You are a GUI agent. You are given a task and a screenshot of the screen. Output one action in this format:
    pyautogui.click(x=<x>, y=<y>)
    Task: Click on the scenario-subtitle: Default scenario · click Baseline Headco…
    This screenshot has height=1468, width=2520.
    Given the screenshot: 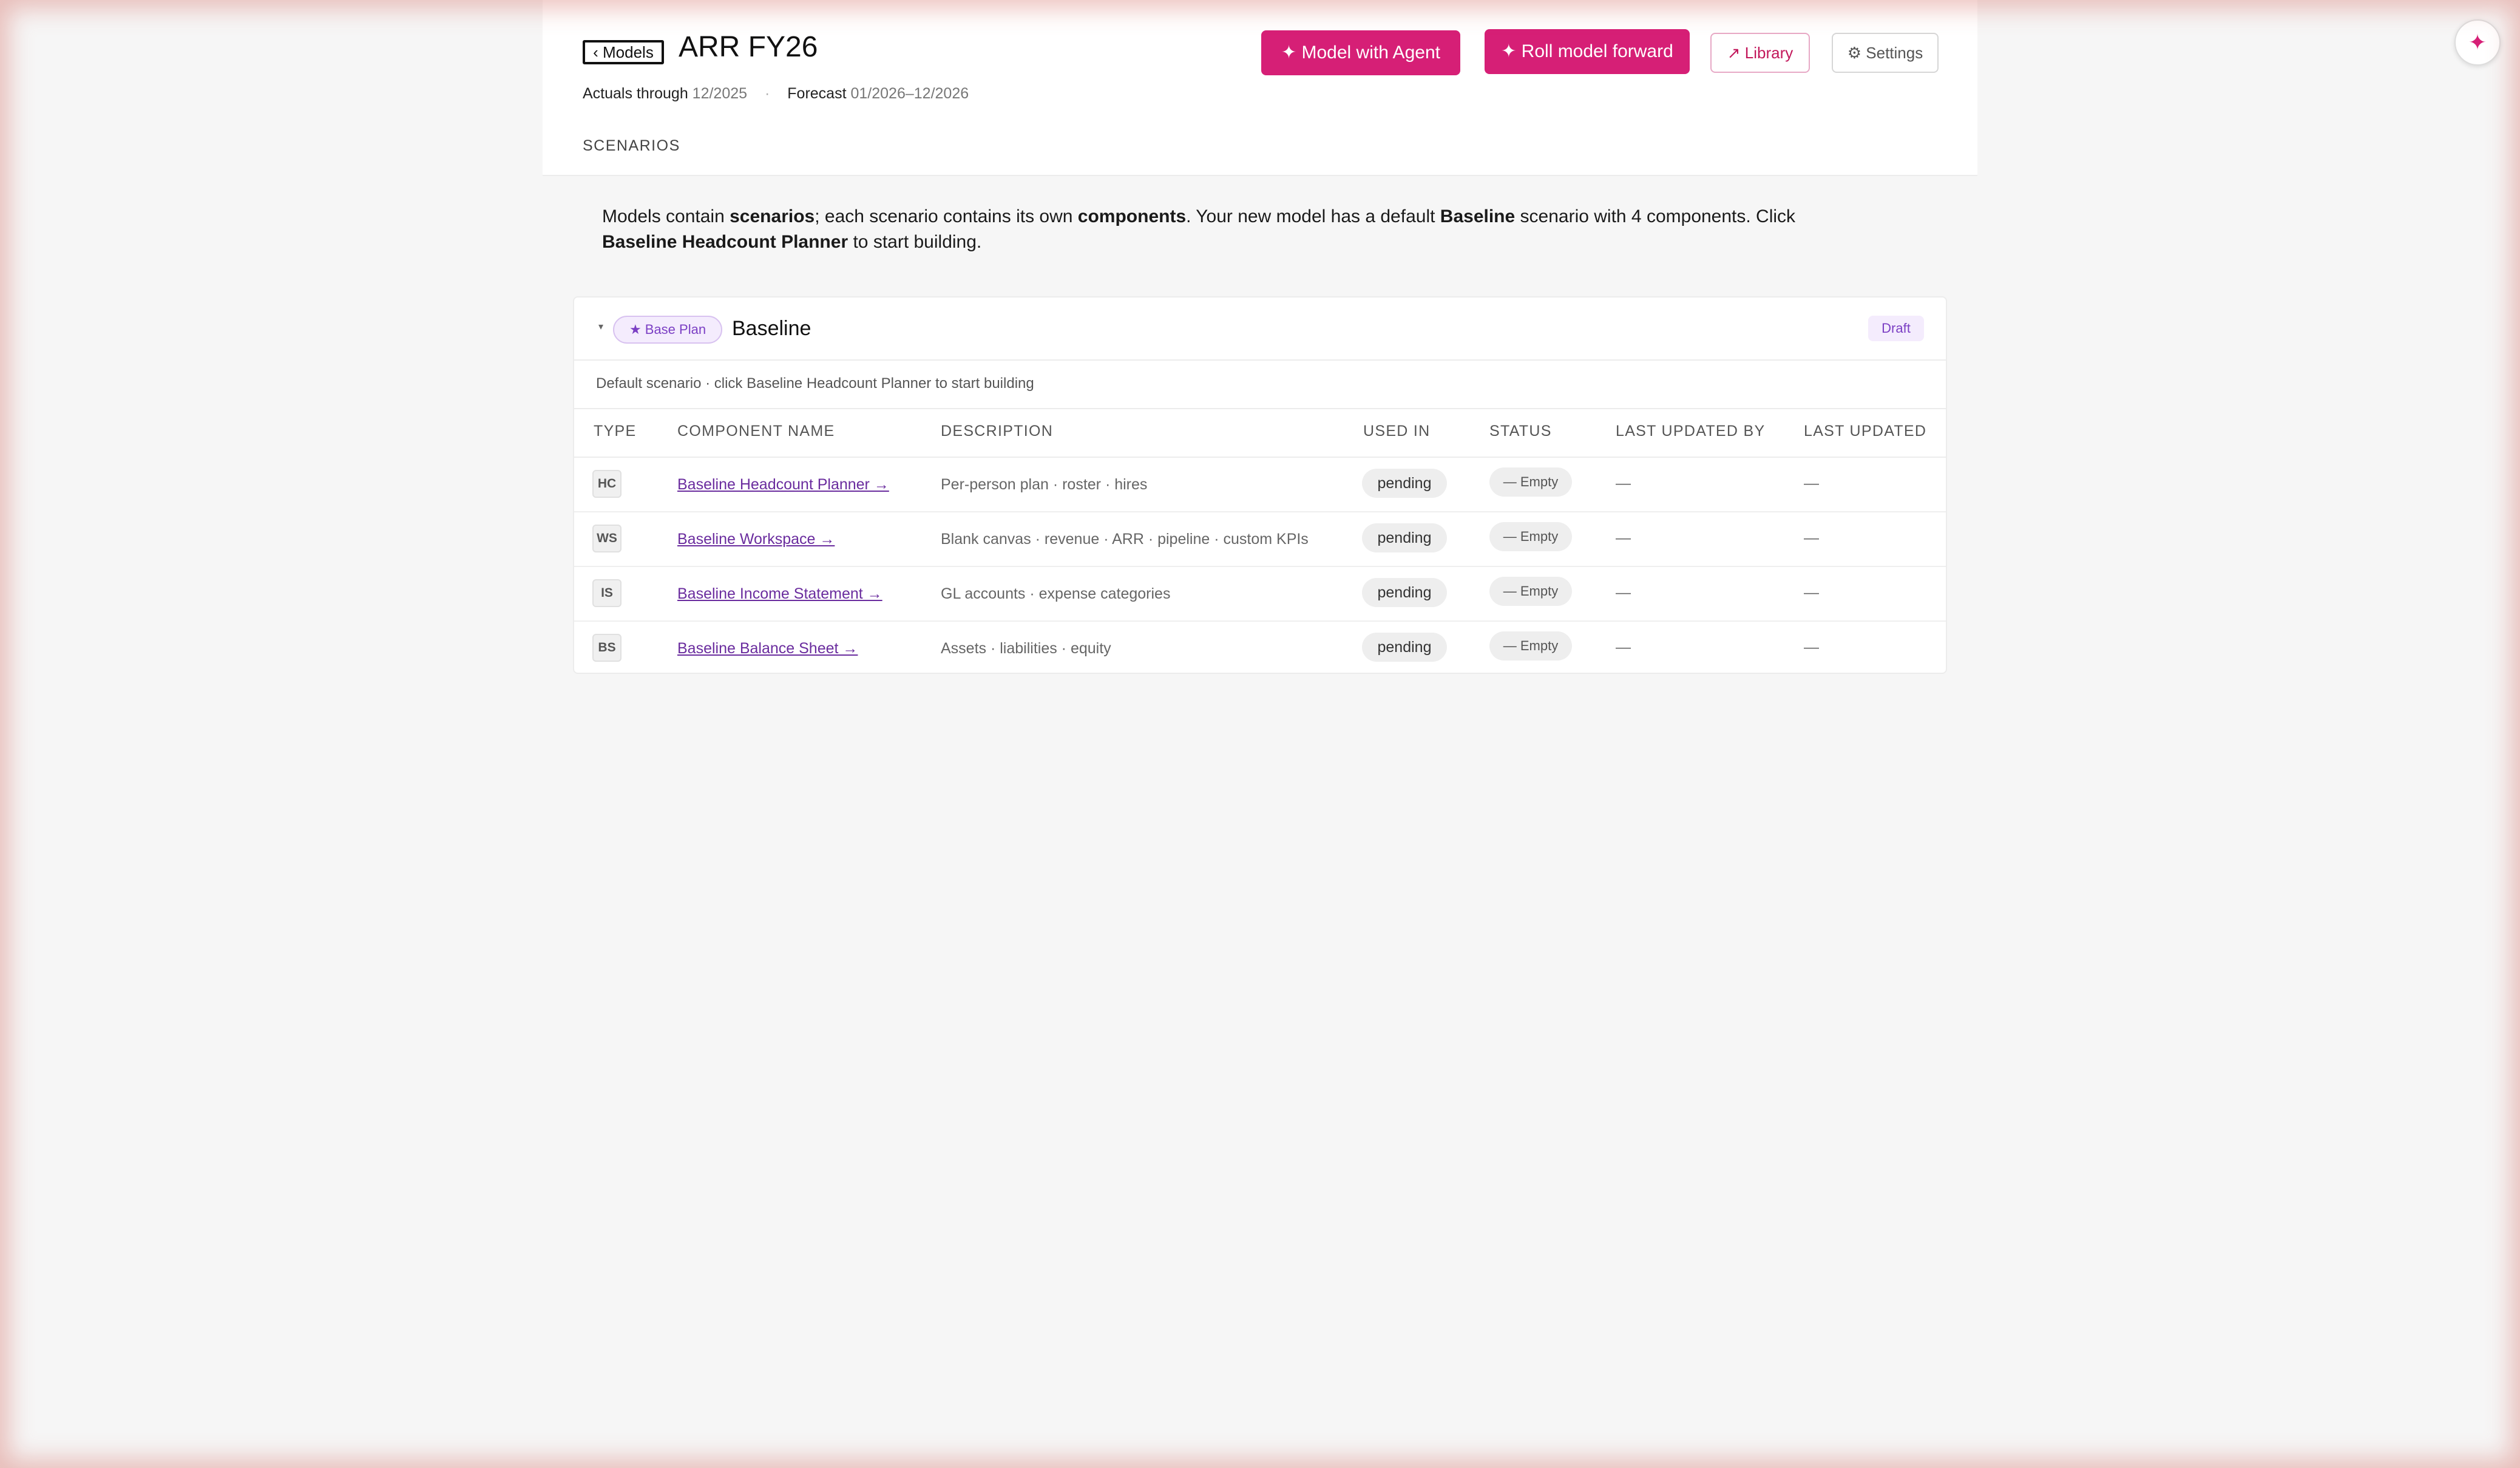 What is the action you would take?
    pyautogui.click(x=815, y=383)
    